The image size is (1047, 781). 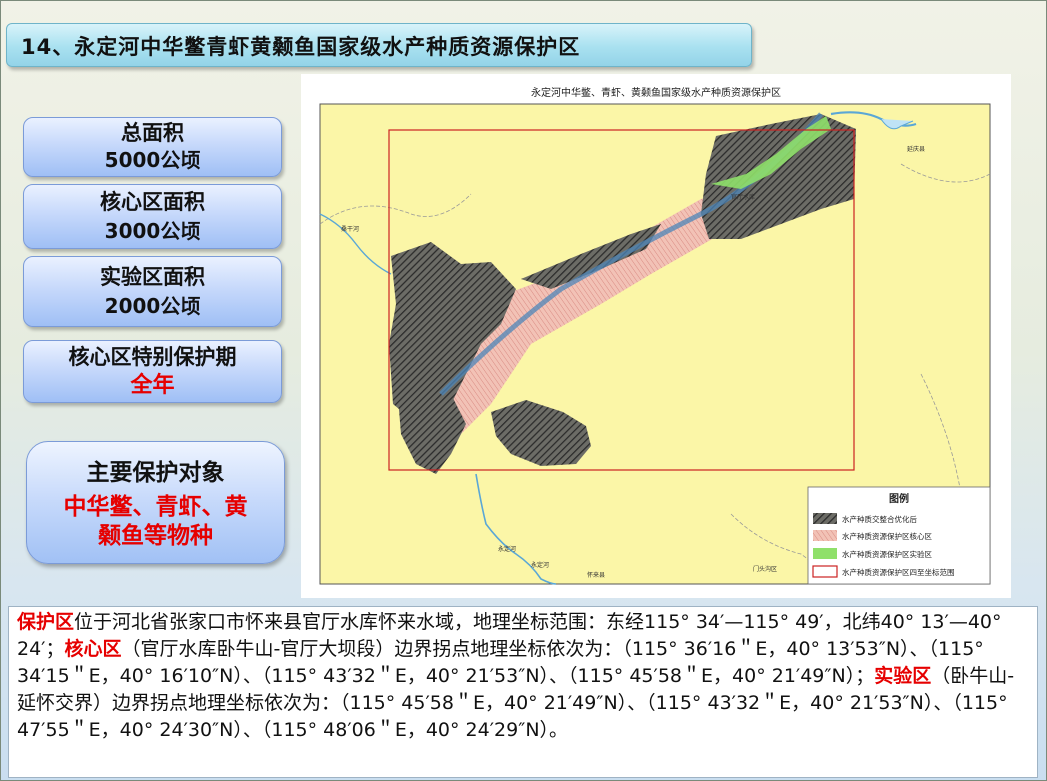 I want to click on legend-swatch-optimized, so click(x=825, y=518).